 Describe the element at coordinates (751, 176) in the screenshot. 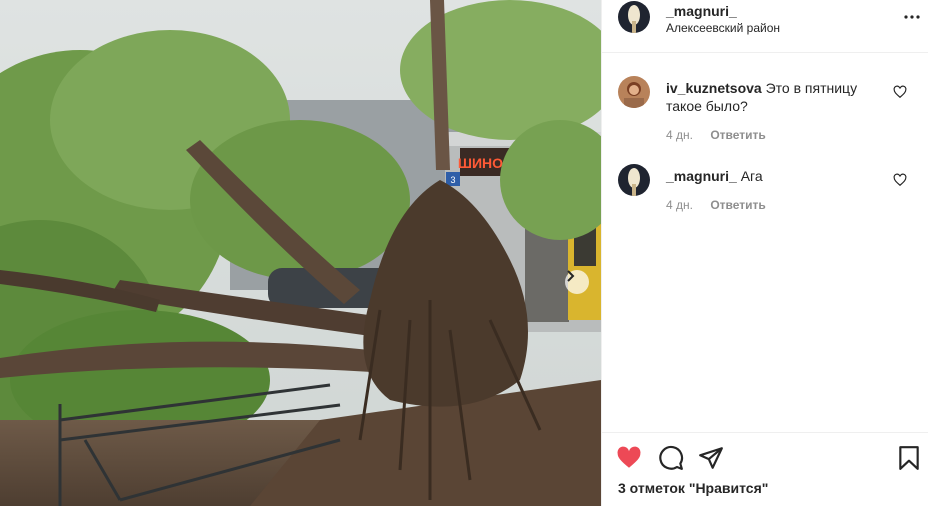

I see `comment-body: Ага` at that location.